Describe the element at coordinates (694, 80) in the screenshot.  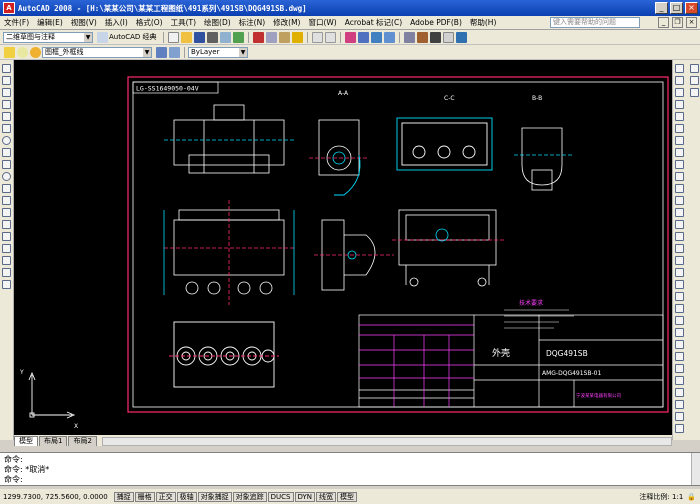
I see `dim-edit-icon` at that location.